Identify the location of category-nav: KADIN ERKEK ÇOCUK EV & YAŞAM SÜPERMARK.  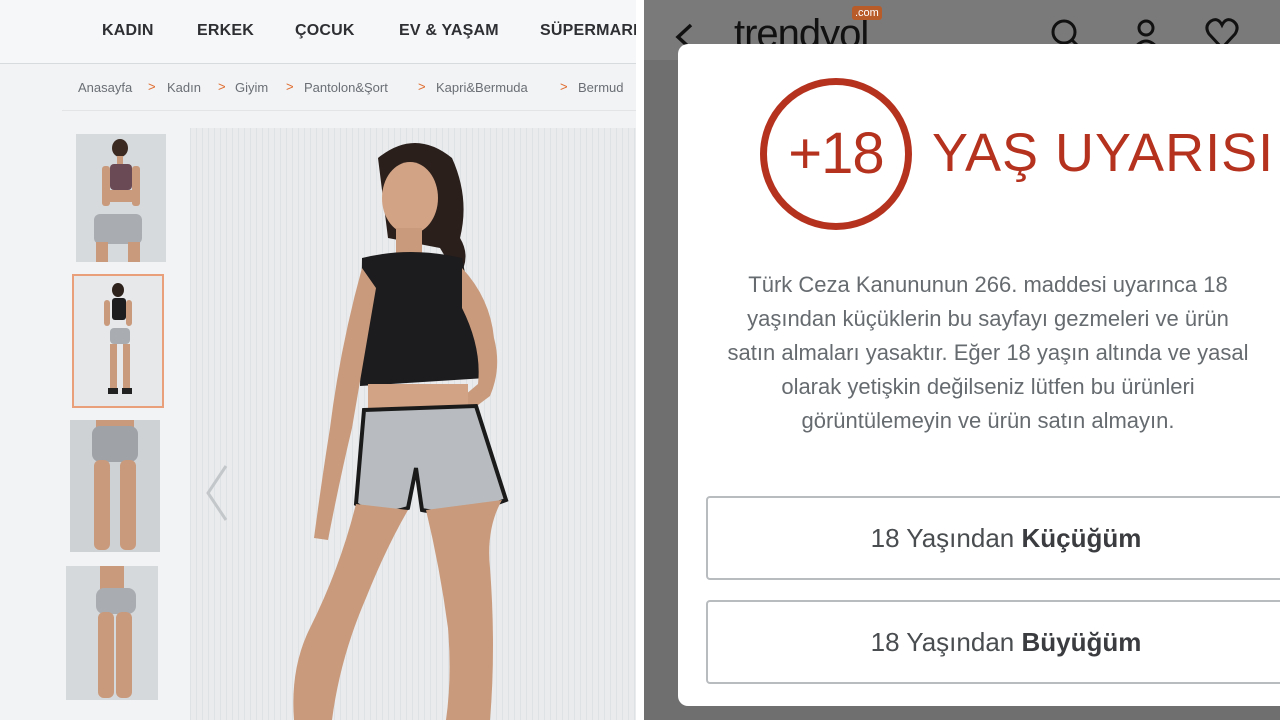
(318, 32).